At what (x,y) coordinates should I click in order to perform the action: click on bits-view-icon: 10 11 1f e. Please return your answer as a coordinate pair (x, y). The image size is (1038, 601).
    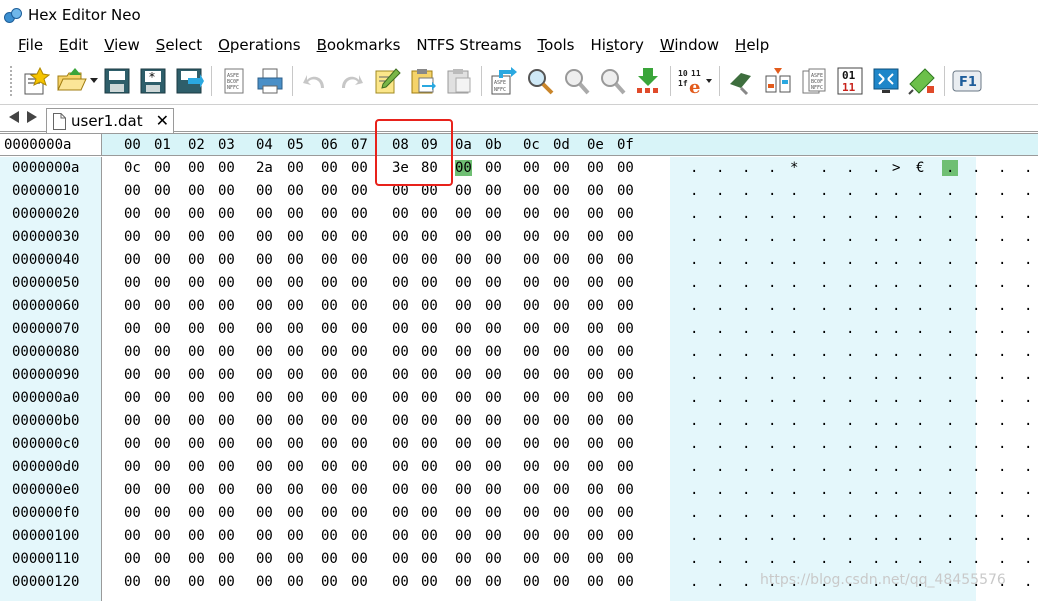
    Looking at the image, I should click on (695, 81).